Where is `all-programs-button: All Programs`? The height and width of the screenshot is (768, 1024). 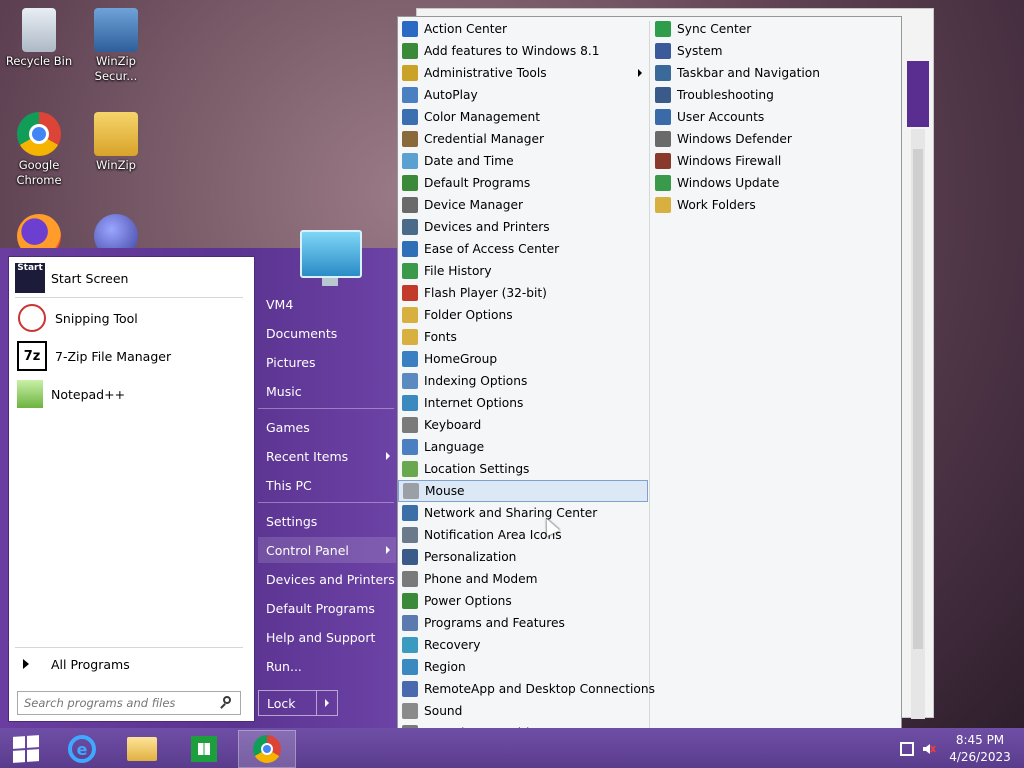
all-programs-button: All Programs is located at coordinates (130, 664).